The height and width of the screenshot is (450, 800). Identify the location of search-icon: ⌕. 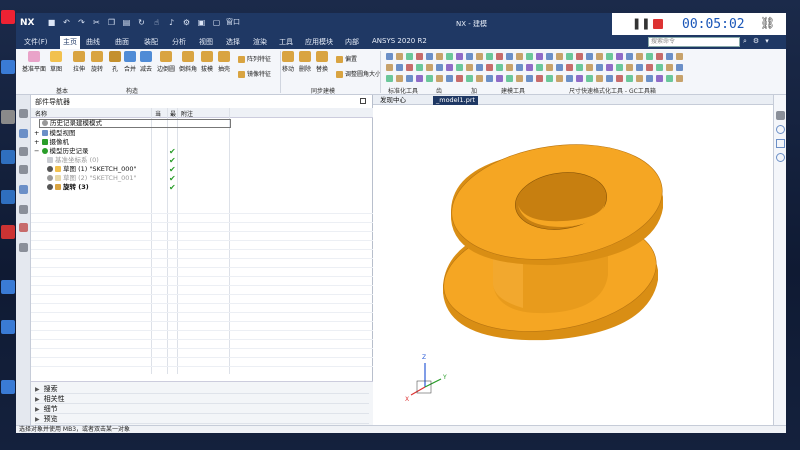
(745, 41).